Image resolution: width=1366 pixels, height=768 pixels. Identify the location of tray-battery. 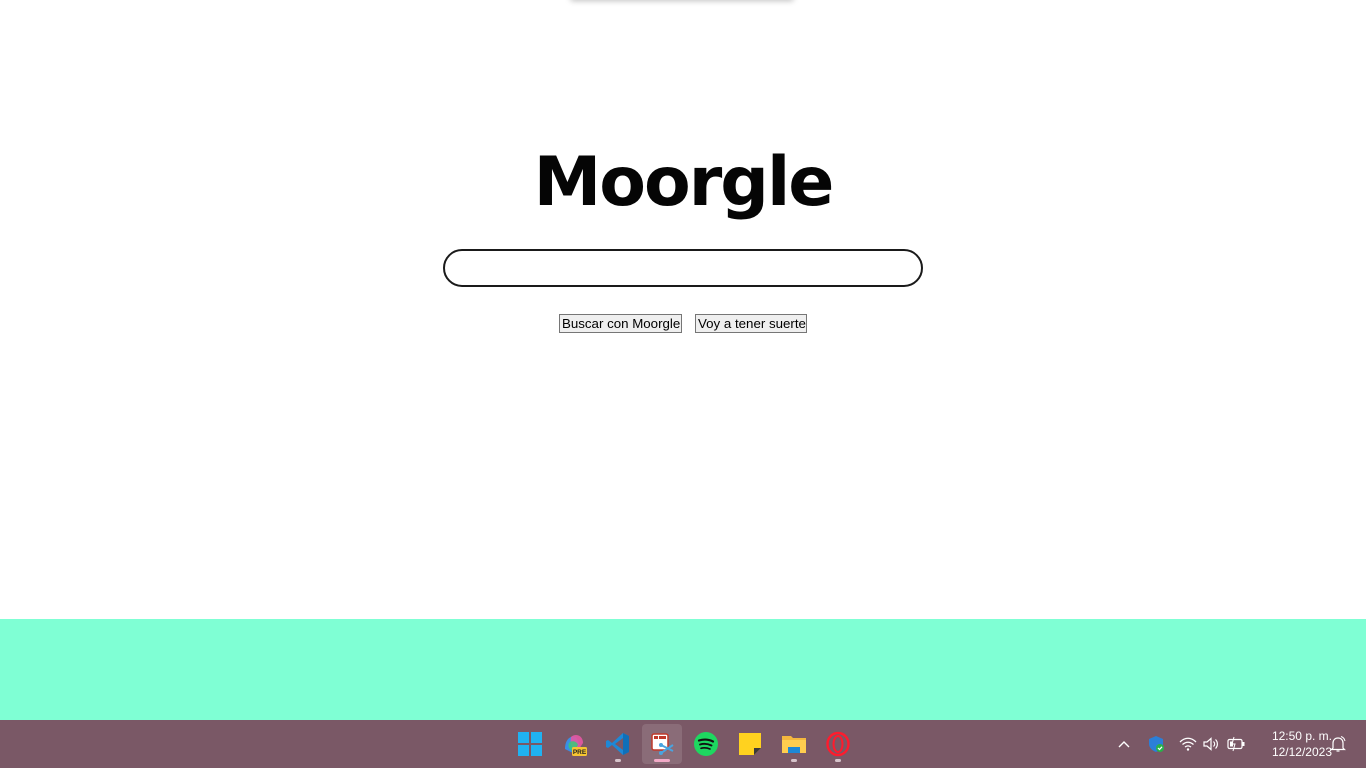
(1236, 744).